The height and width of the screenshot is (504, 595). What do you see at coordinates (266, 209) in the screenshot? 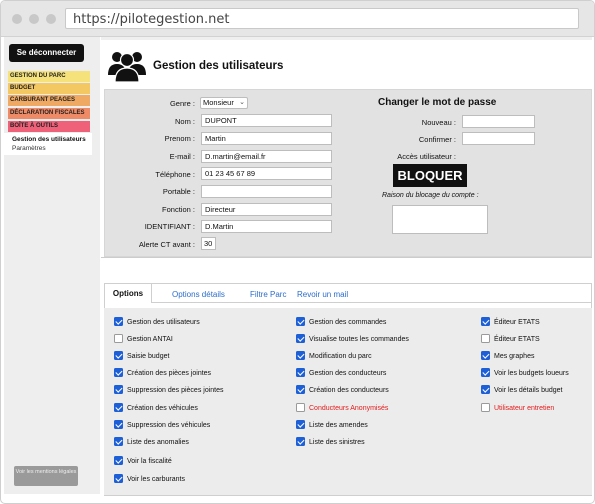
I see `fonction-field: Directeur` at bounding box center [266, 209].